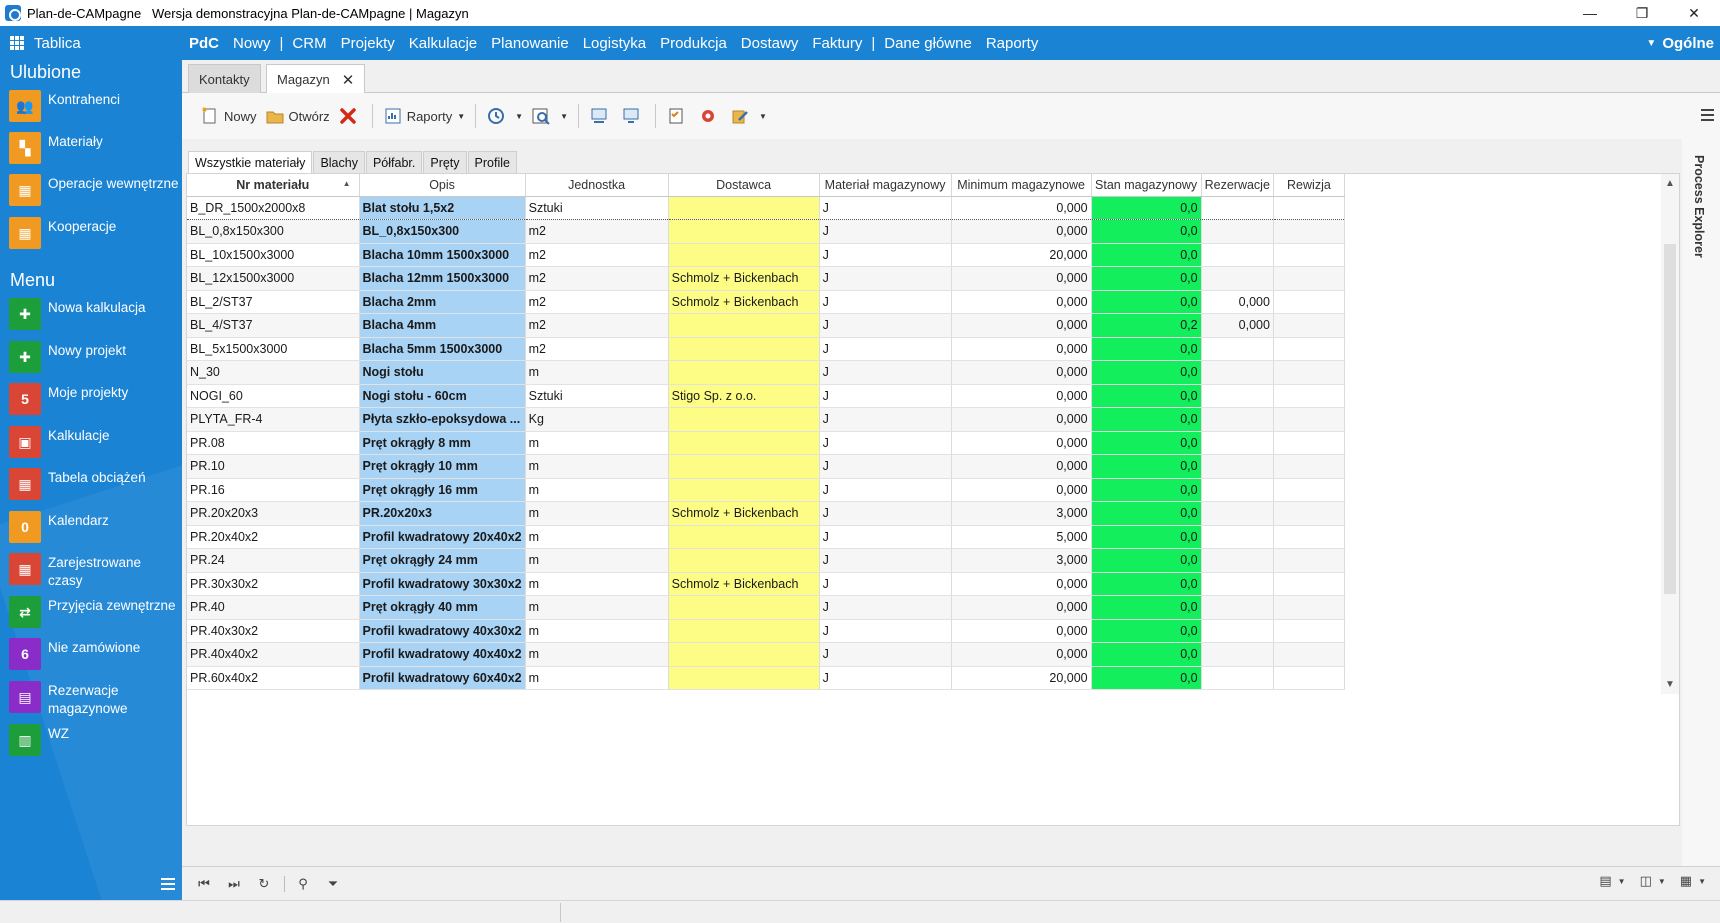 The height and width of the screenshot is (923, 1720). What do you see at coordinates (744, 584) in the screenshot?
I see `cell-supplier: Schmolz + Bickenbach` at bounding box center [744, 584].